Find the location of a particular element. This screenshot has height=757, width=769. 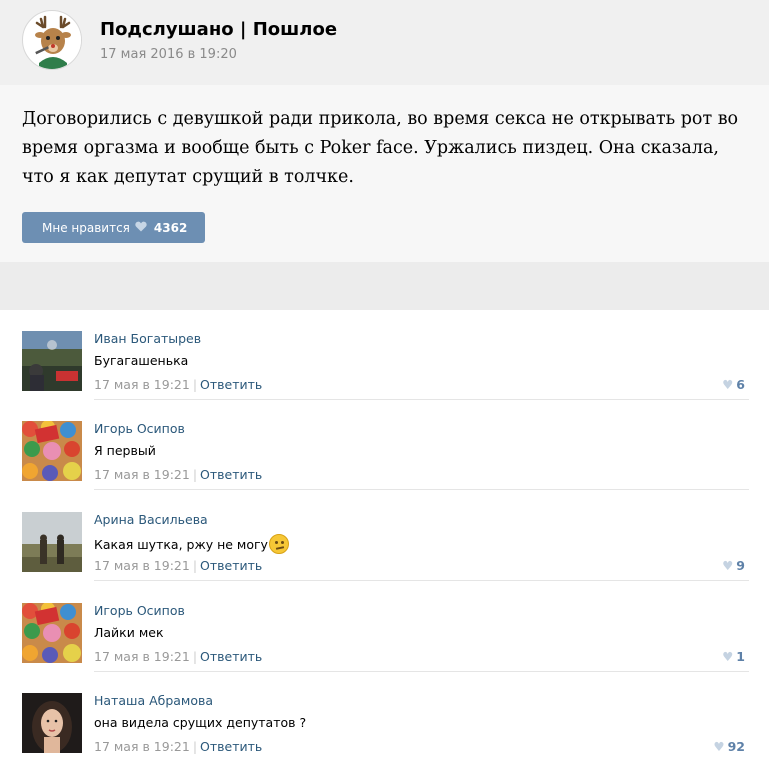

deer-logo-icon is located at coordinates (52, 40).